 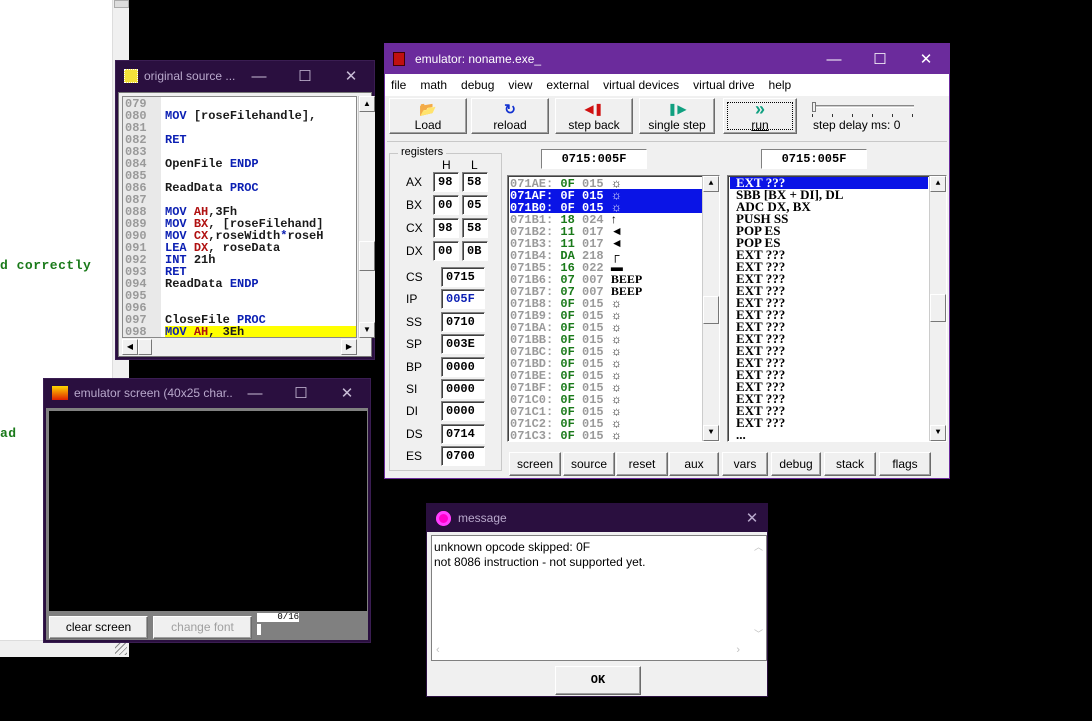 What do you see at coordinates (667, 59) in the screenshot?
I see `emulator-titlebar: emulator: noname.exe_ — ☐ ✕` at bounding box center [667, 59].